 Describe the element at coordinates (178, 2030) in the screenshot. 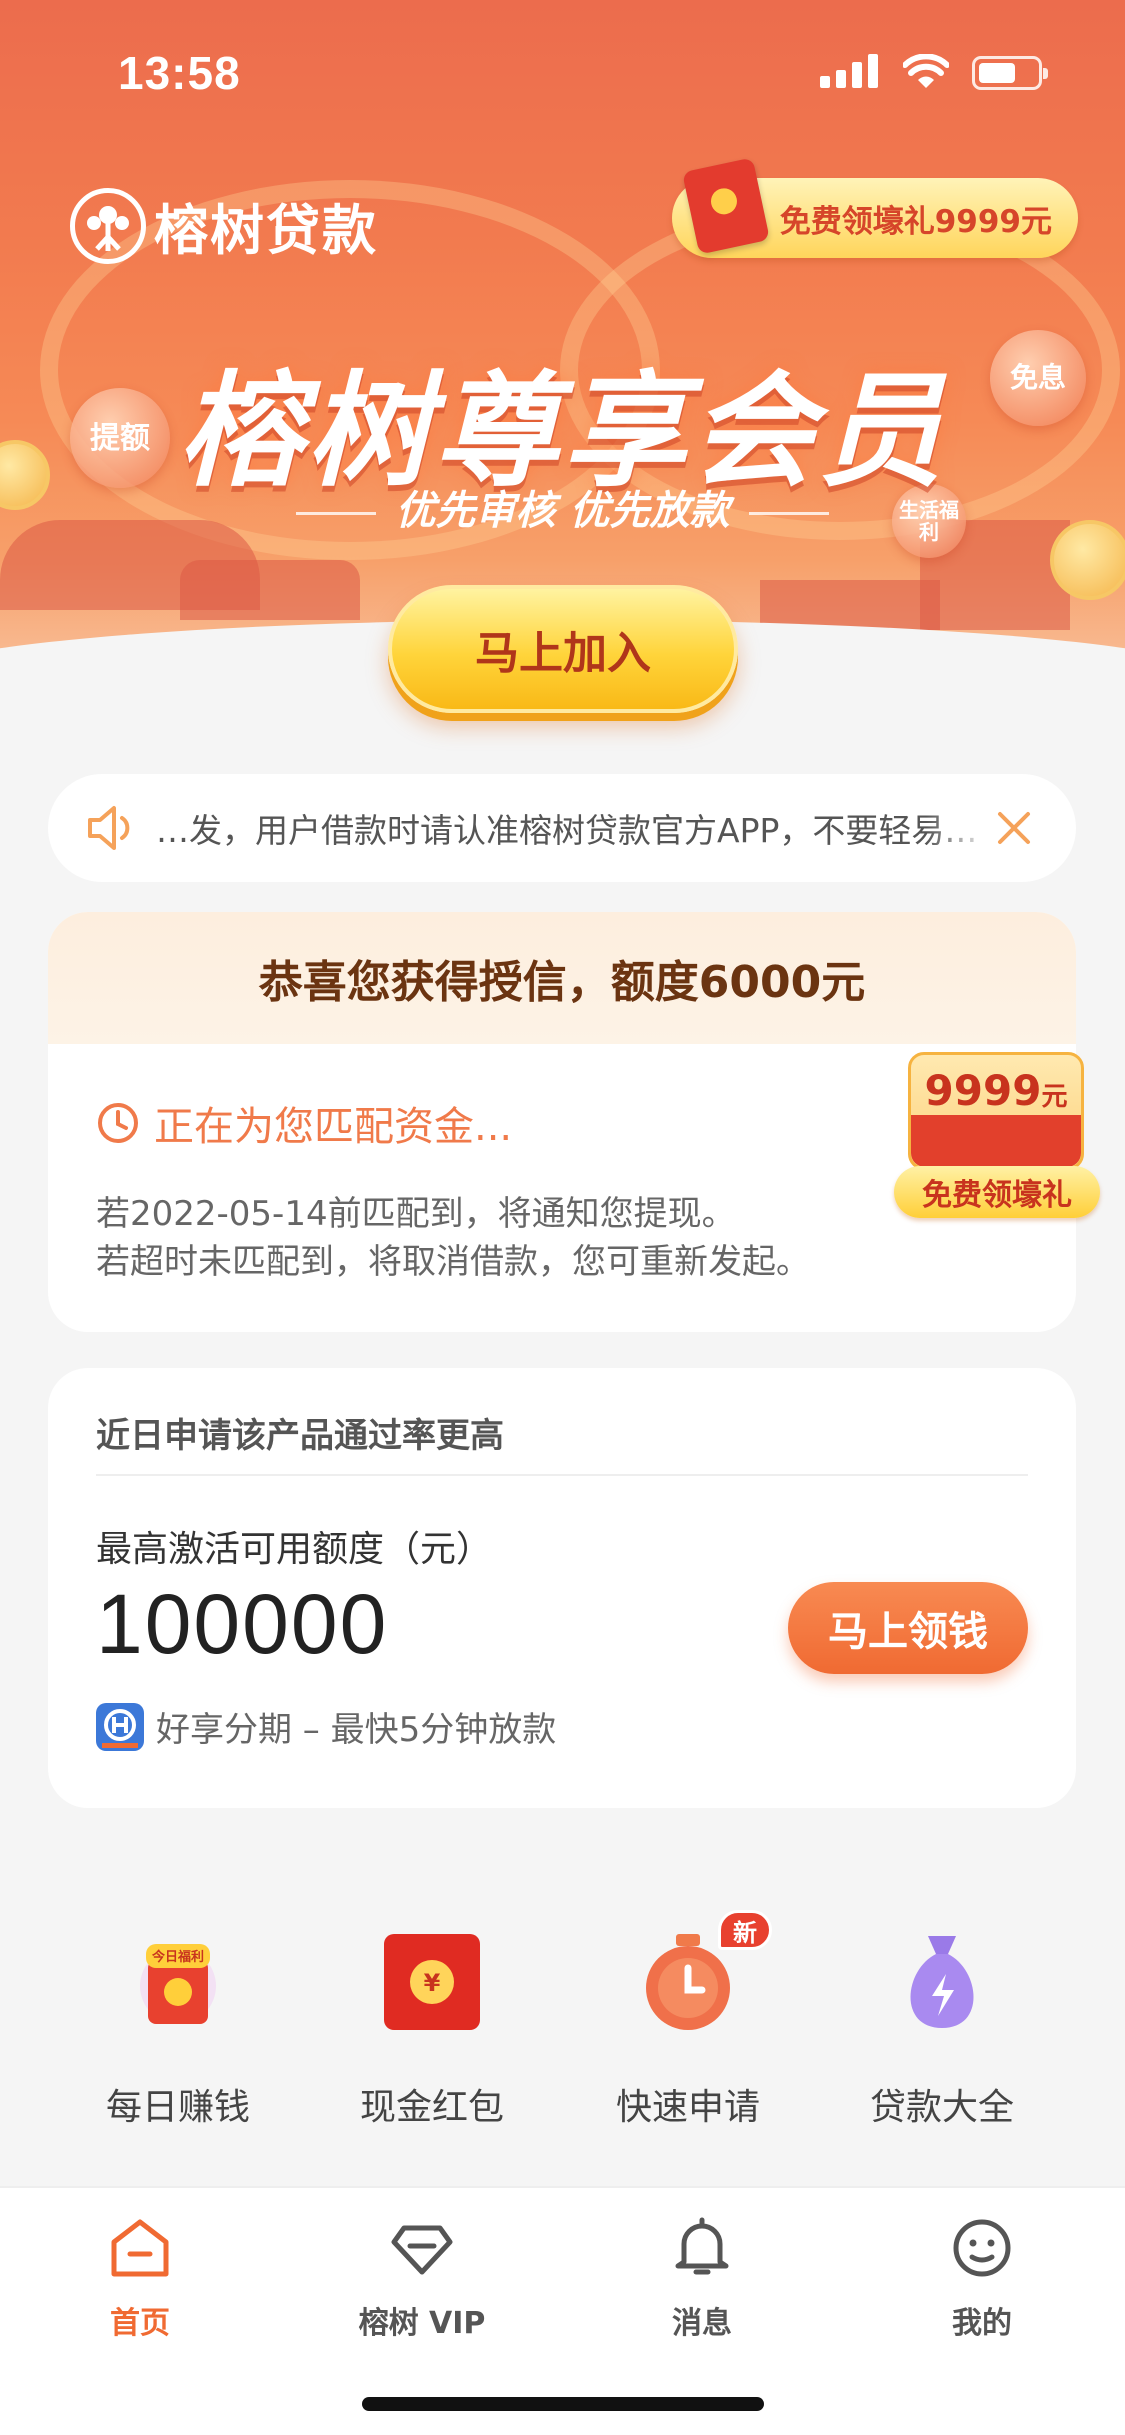

I see `entry-daily-earn: 今日福利 每日赚钱` at that location.